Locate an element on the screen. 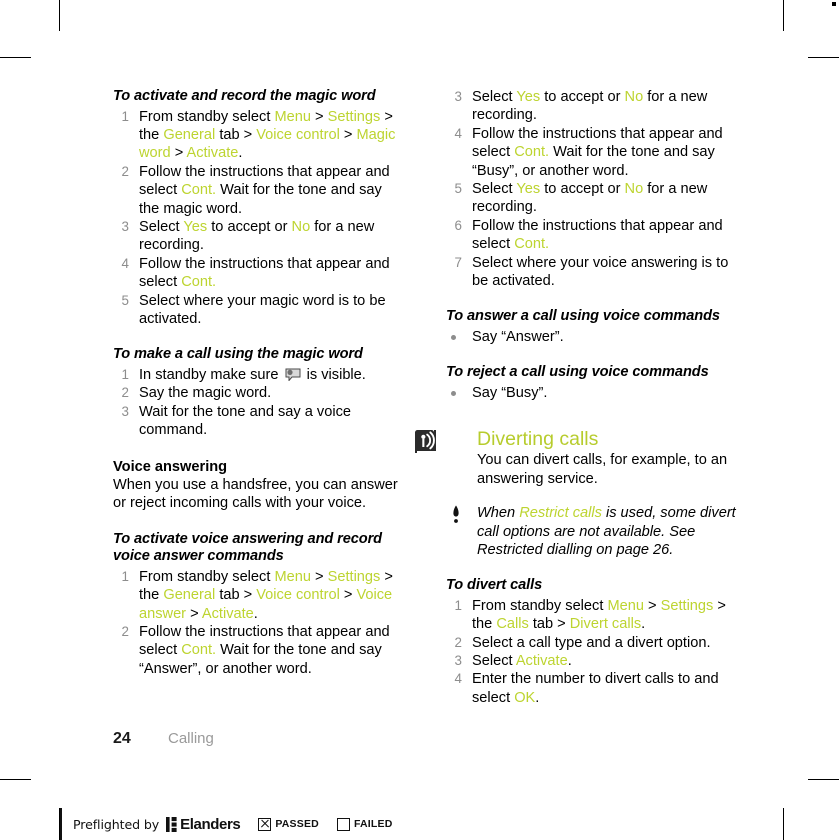 The width and height of the screenshot is (839, 840). step-number: 6 is located at coordinates (458, 225).